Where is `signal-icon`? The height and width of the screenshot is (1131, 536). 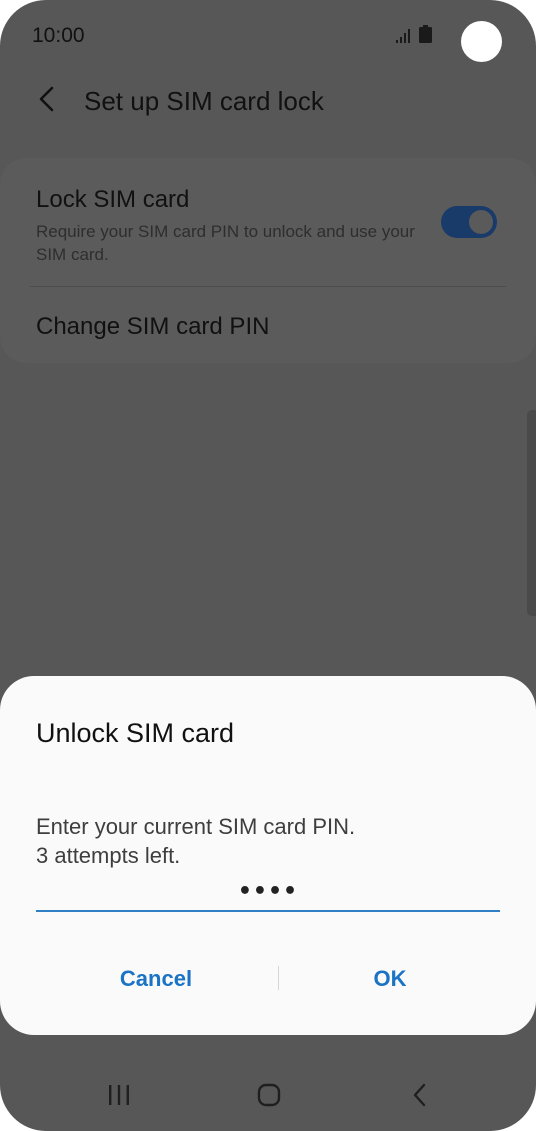 signal-icon is located at coordinates (404, 36).